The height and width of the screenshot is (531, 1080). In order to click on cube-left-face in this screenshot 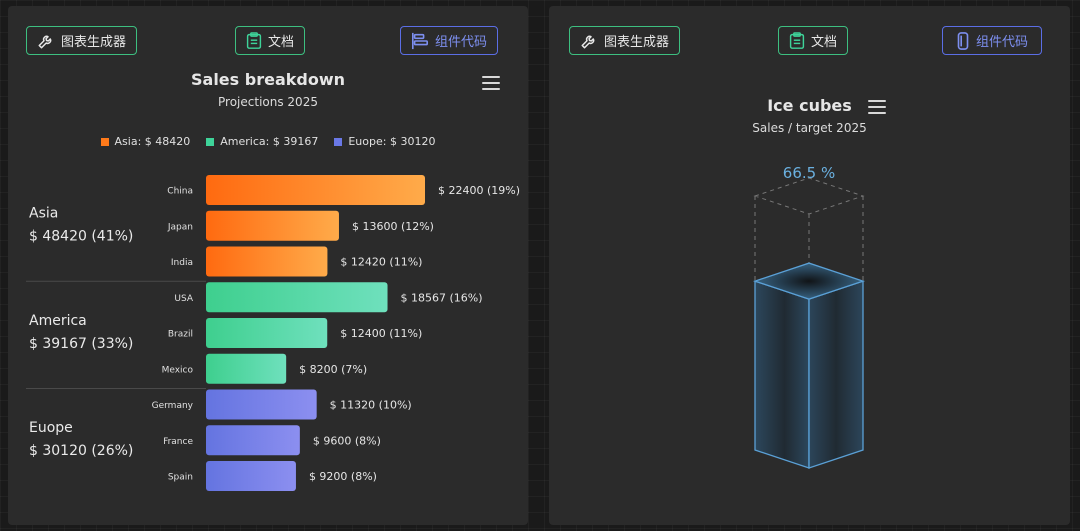, I will do `click(782, 374)`.